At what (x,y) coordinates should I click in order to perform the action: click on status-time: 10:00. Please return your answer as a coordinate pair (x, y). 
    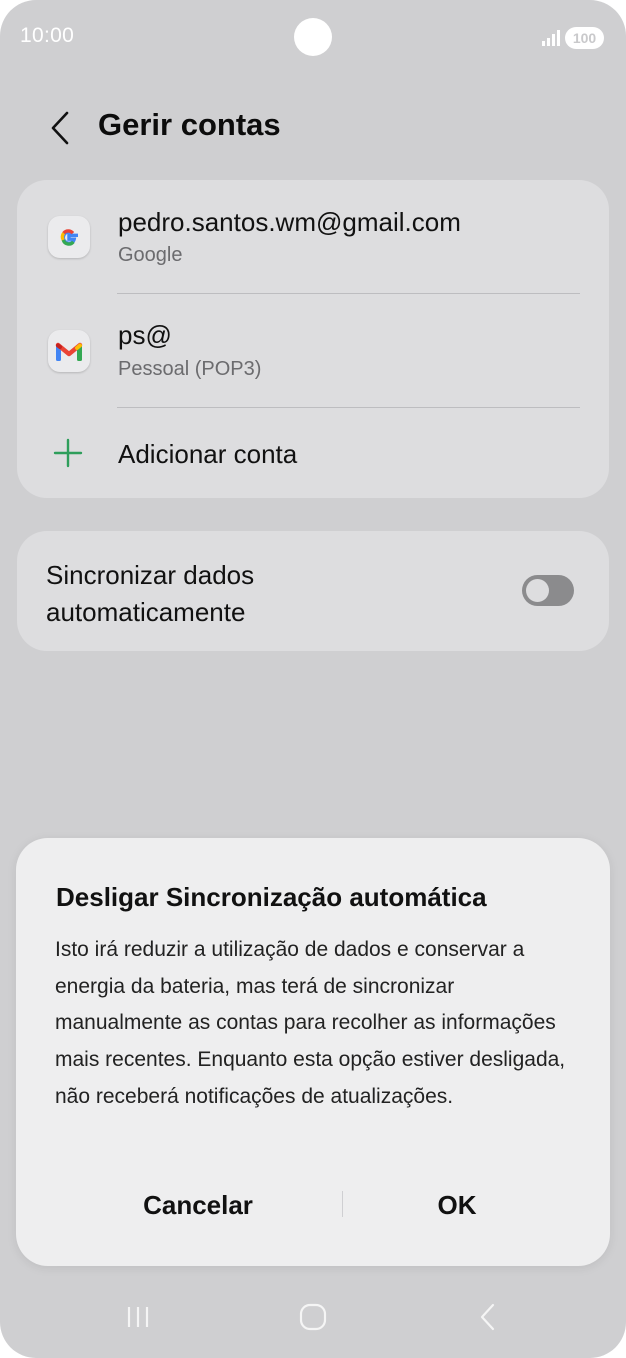
    Looking at the image, I should click on (47, 35).